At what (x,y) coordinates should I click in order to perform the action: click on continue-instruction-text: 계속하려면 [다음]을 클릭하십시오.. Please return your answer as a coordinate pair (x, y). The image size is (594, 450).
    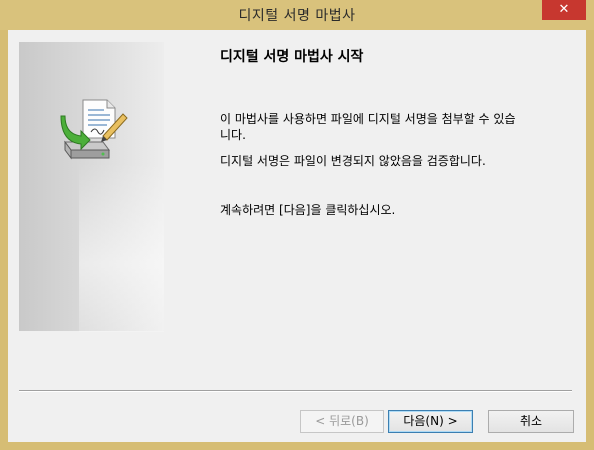
    Looking at the image, I should click on (308, 210).